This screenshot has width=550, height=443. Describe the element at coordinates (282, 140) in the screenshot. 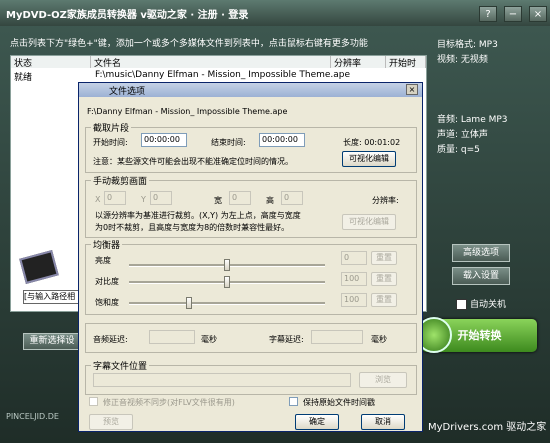

I see `end-time-input: 00:00:00` at that location.